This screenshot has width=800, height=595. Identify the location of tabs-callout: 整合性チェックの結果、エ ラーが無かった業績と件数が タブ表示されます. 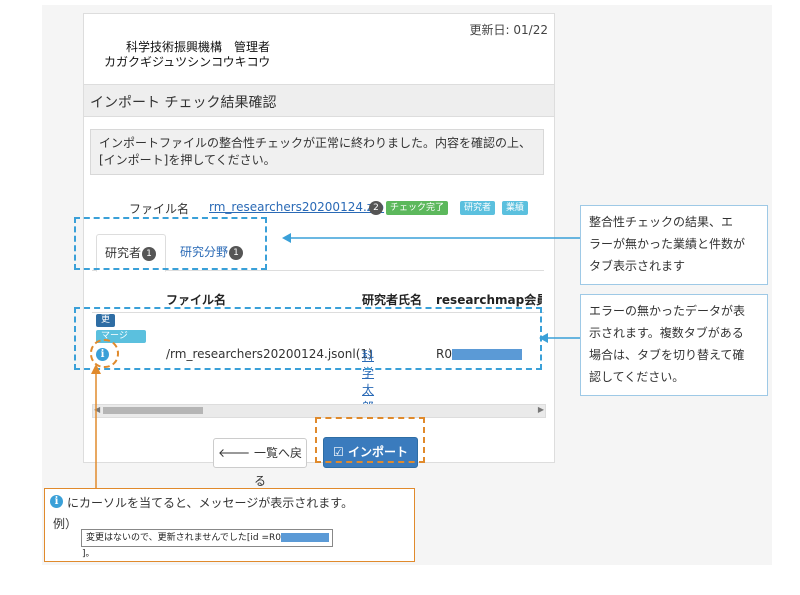
(674, 245).